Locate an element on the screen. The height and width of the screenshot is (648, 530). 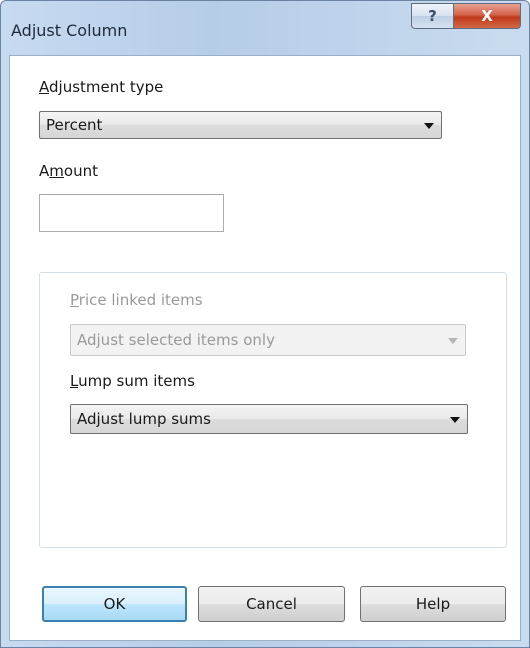
adjustment-type-label-text: djustment type is located at coordinates (106, 87).